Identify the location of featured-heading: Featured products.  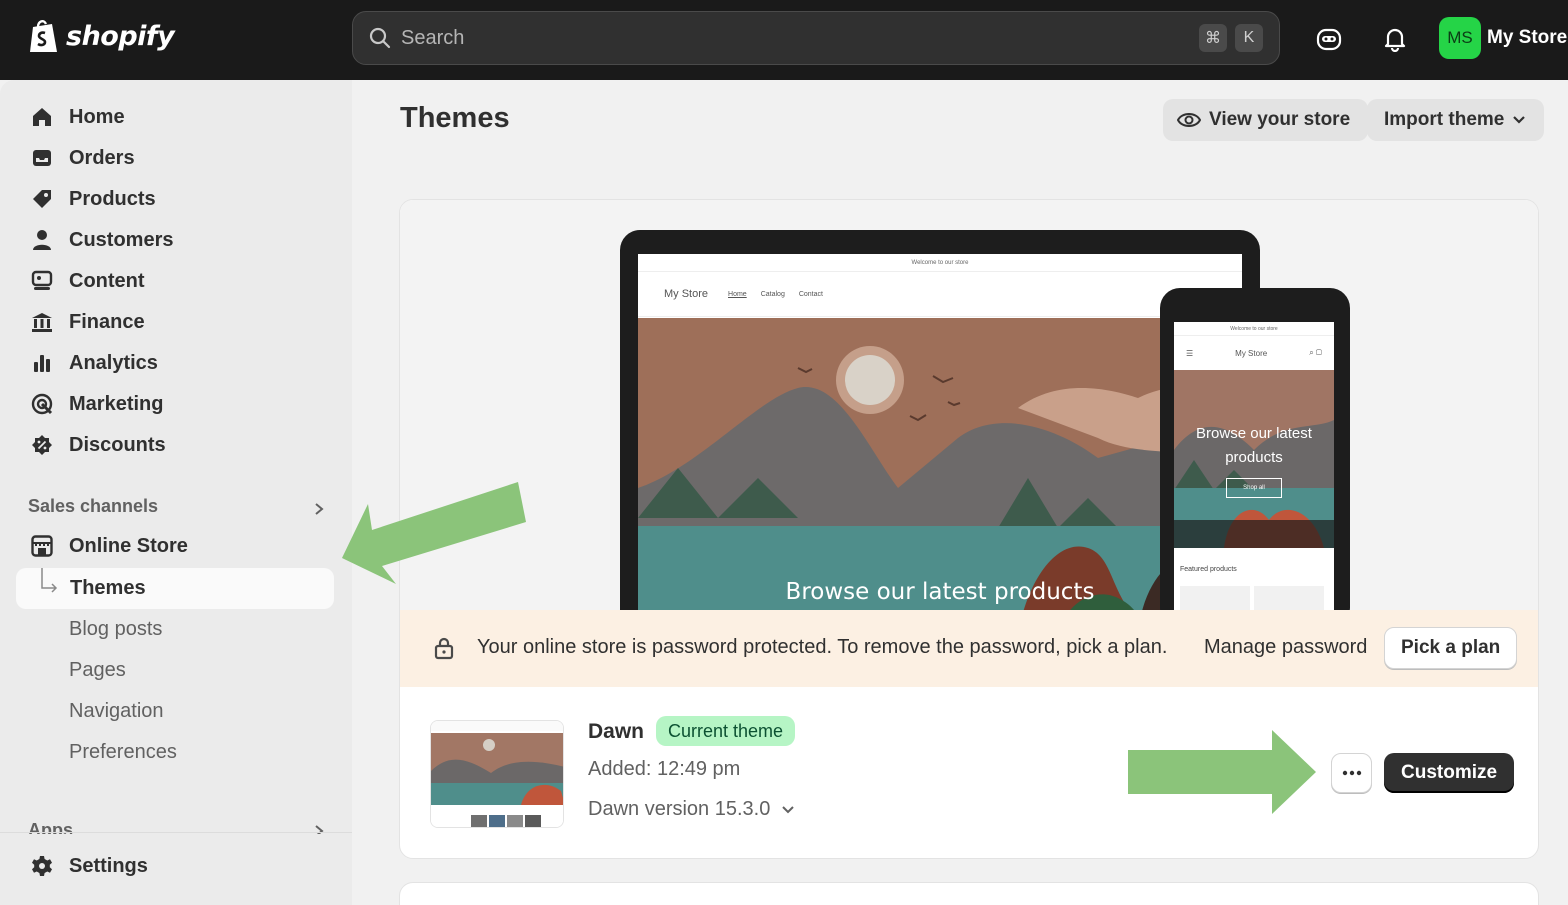
(1208, 569).